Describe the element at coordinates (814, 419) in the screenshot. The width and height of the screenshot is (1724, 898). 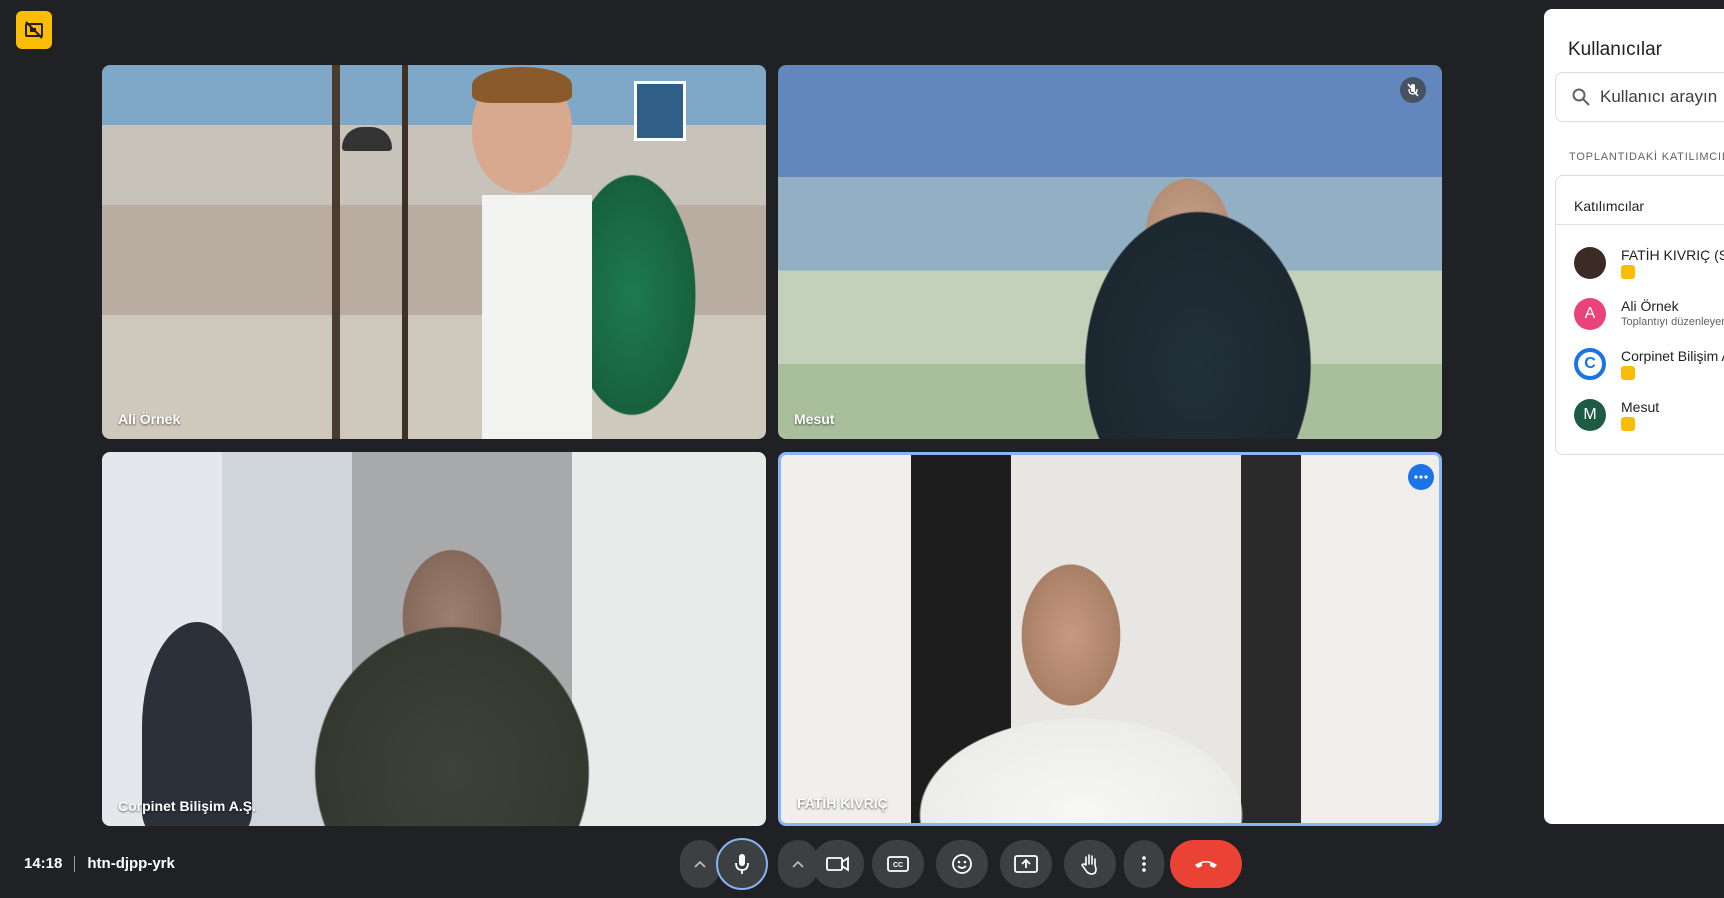
I see `tile-name: Mesut` at that location.